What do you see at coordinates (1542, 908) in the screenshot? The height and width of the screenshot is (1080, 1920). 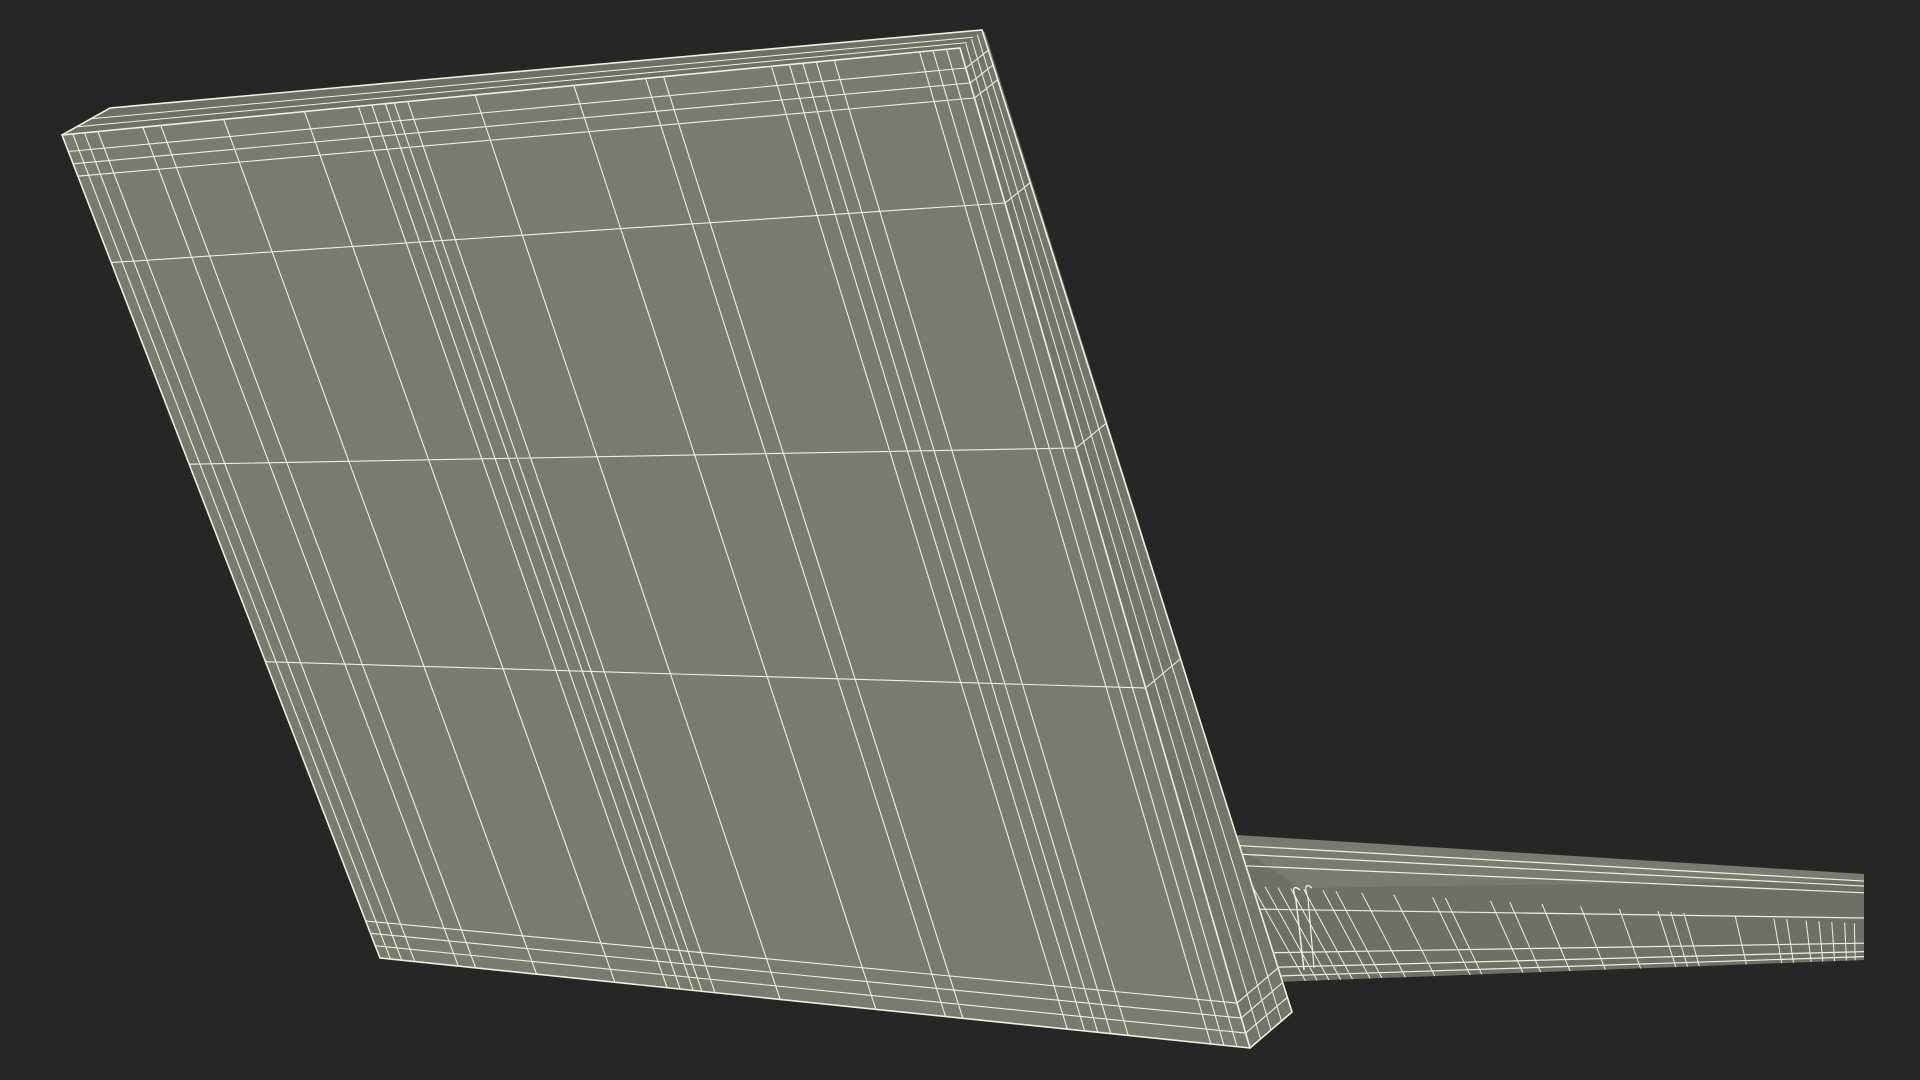 I see `laptop-base` at bounding box center [1542, 908].